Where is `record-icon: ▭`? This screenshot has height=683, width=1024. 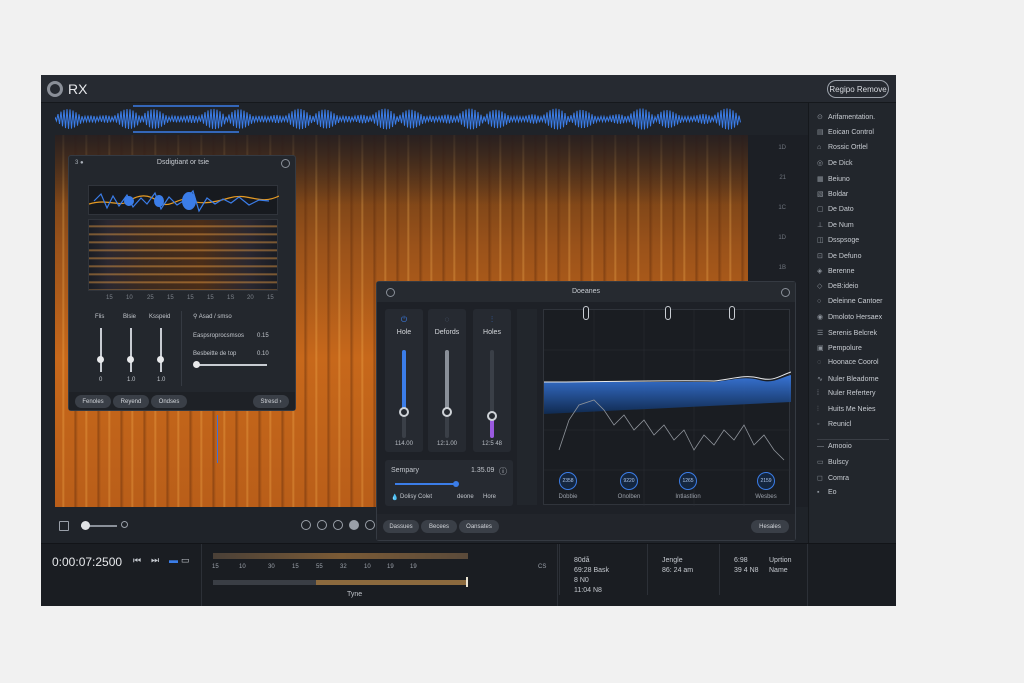
record-icon: ▭ is located at coordinates (185, 560).